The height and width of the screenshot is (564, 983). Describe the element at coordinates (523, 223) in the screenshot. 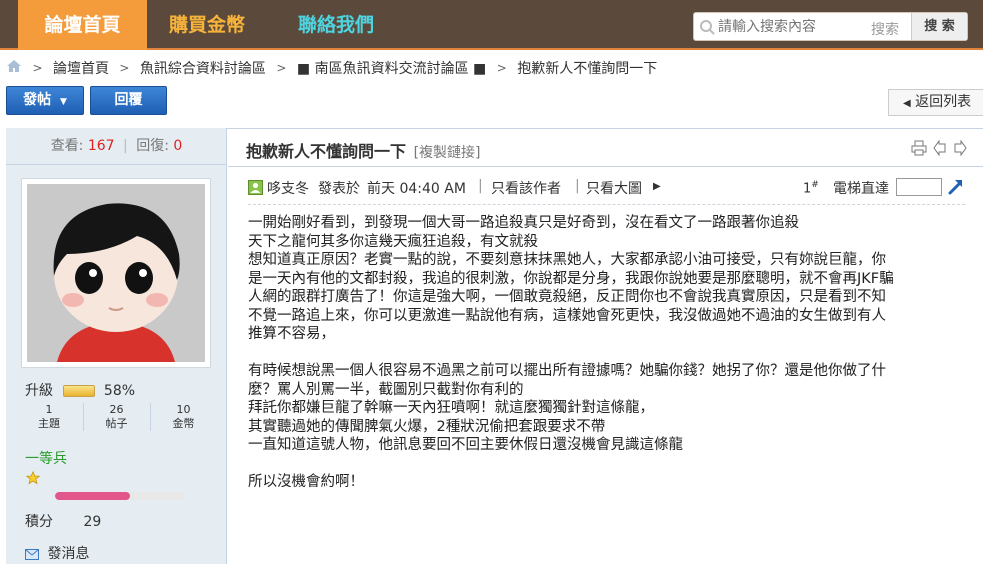

I see `post-line: 一開始剛好看到，到發現一個大哥一路追殺真只是好奇到，沒在看文了一路跟著你追殺` at that location.